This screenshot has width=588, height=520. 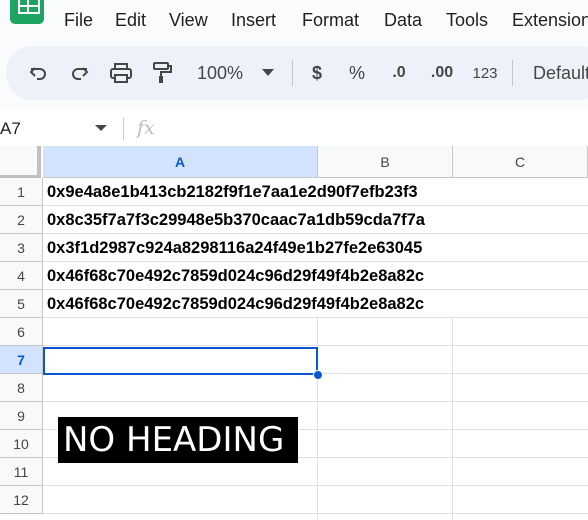 What do you see at coordinates (21, 248) in the screenshot?
I see `row-header-3: 3` at bounding box center [21, 248].